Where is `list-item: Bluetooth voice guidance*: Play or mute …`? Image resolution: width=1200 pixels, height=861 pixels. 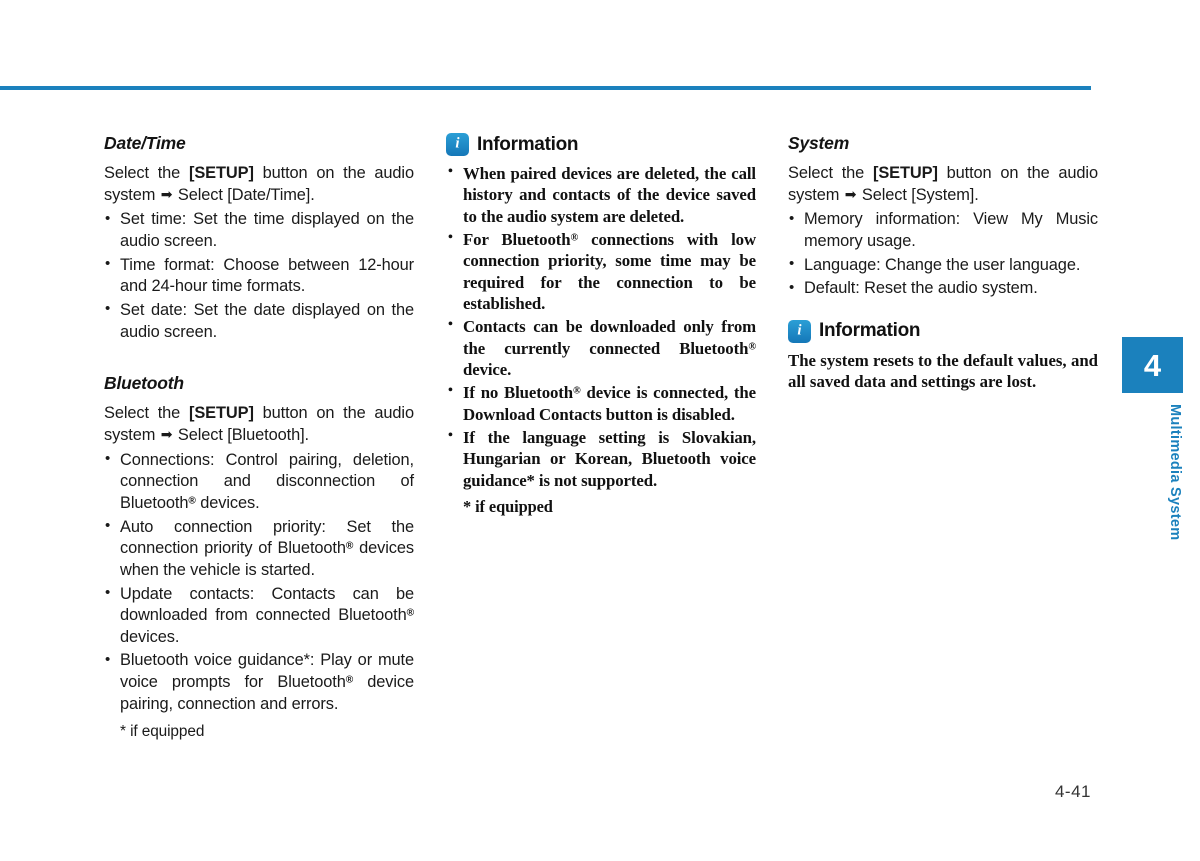 list-item: Bluetooth voice guidance*: Play or mute … is located at coordinates (259, 682).